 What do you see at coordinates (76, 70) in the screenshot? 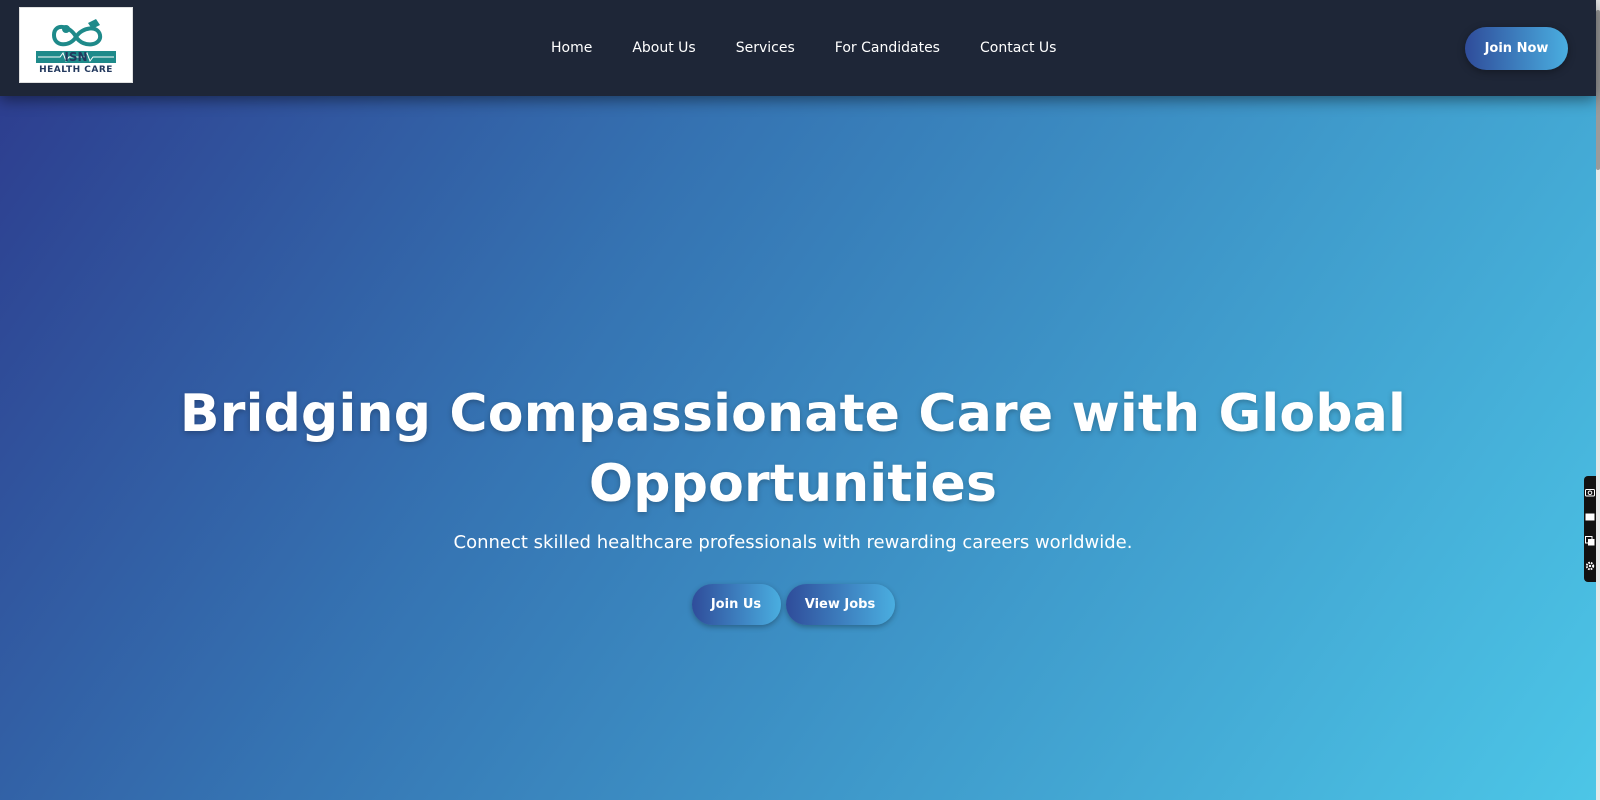
I see `logo-text: HEALTH CARE` at bounding box center [76, 70].